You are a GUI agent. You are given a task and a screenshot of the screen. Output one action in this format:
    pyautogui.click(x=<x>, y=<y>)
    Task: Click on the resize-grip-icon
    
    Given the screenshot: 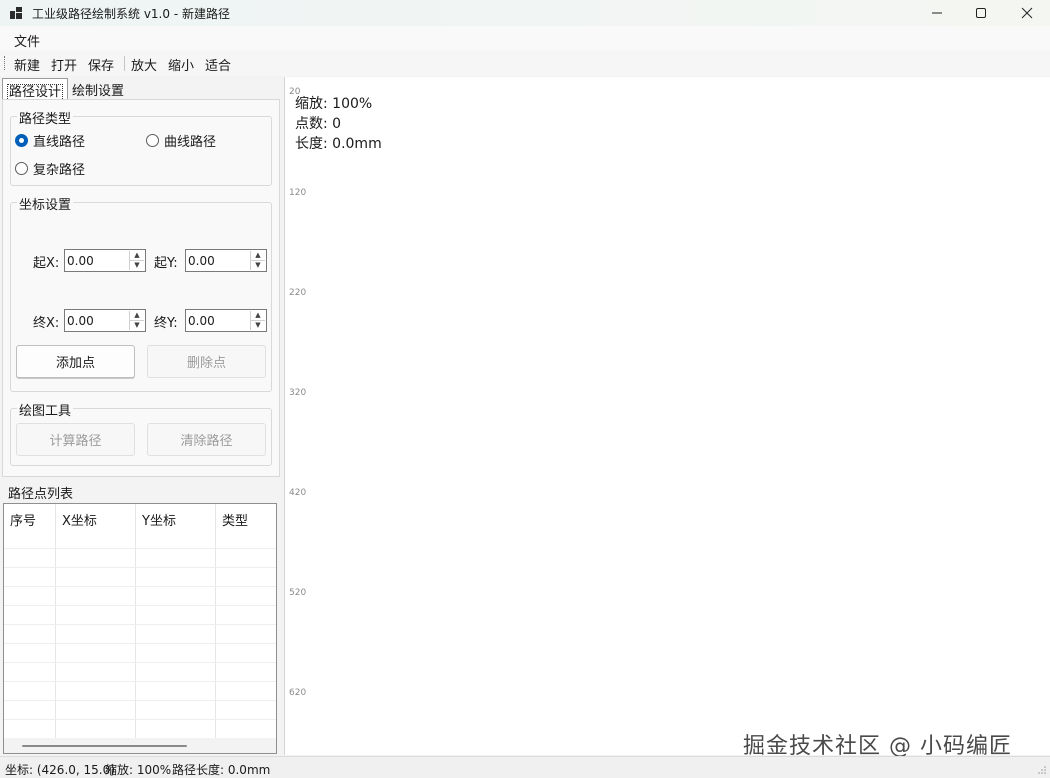 What is the action you would take?
    pyautogui.click(x=1042, y=770)
    